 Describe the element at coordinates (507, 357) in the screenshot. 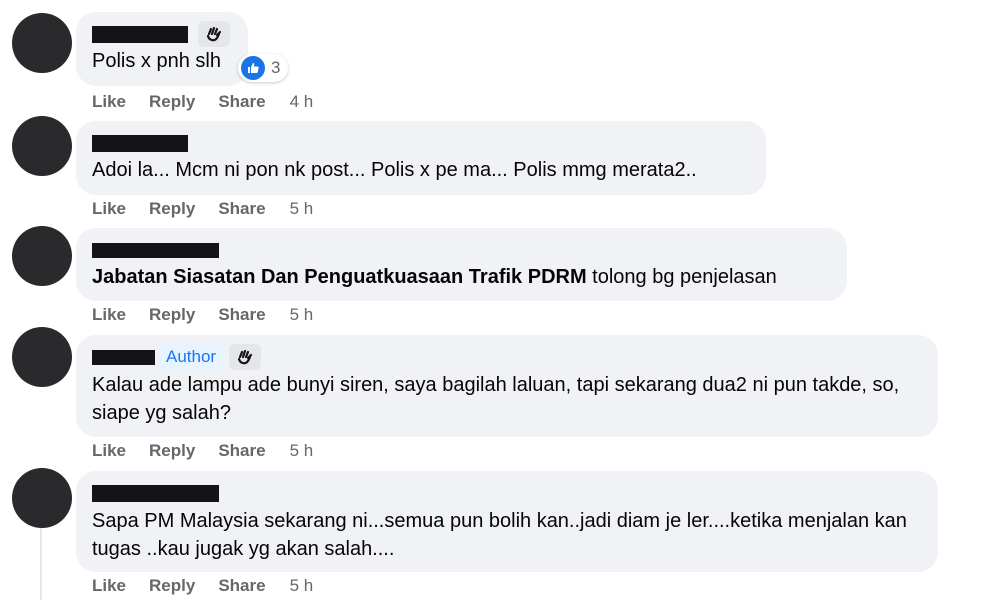

I see `commenter-name-row: Author` at that location.